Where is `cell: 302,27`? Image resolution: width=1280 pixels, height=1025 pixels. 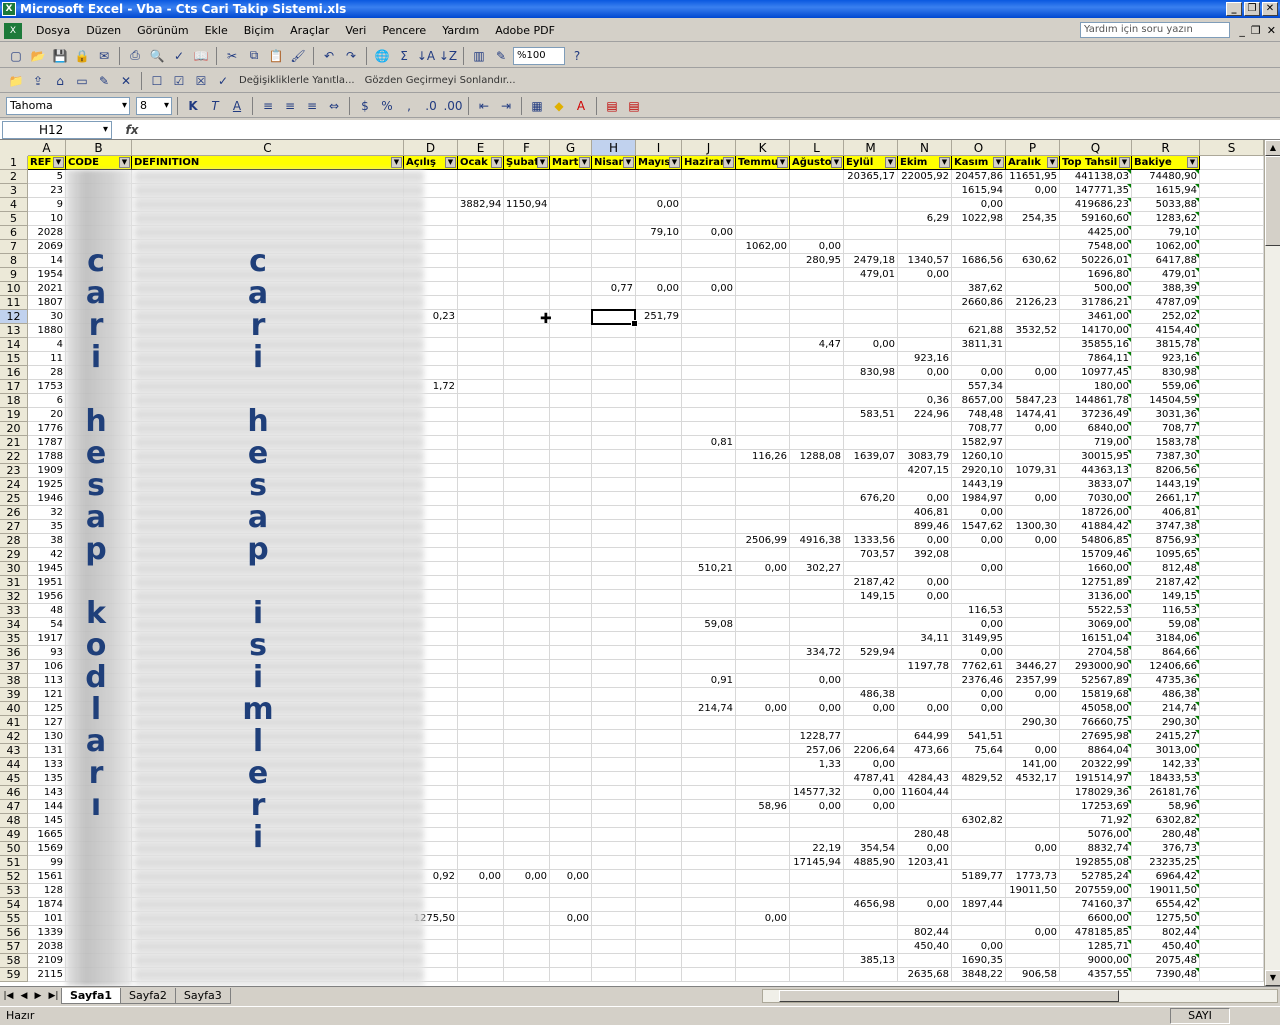 cell: 302,27 is located at coordinates (817, 569).